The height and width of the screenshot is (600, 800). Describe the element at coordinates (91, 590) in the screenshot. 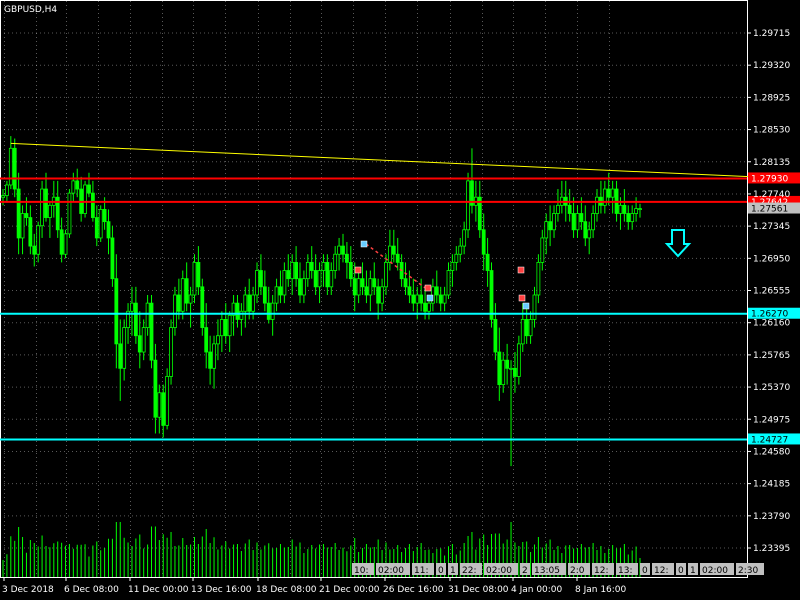

I see `x-tick-label: 6 Dec 08:00` at that location.